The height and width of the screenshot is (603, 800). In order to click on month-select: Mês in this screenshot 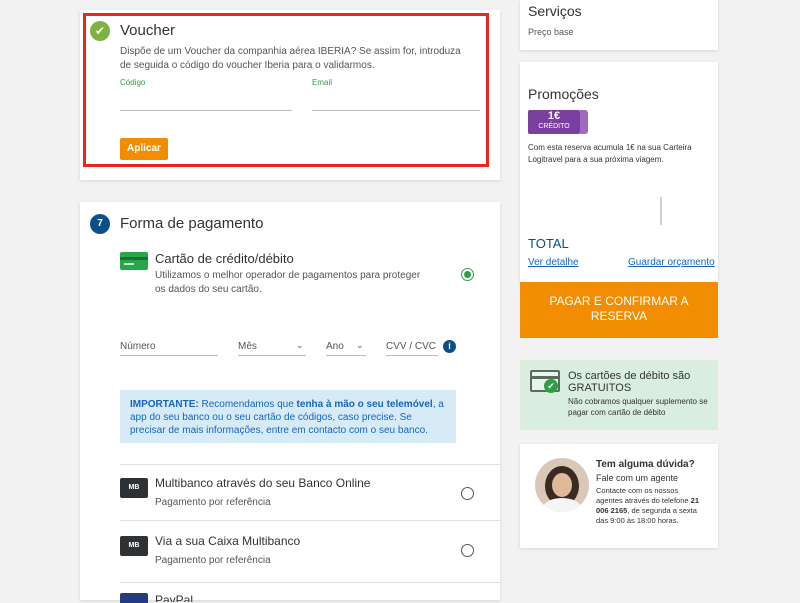, I will do `click(247, 347)`.